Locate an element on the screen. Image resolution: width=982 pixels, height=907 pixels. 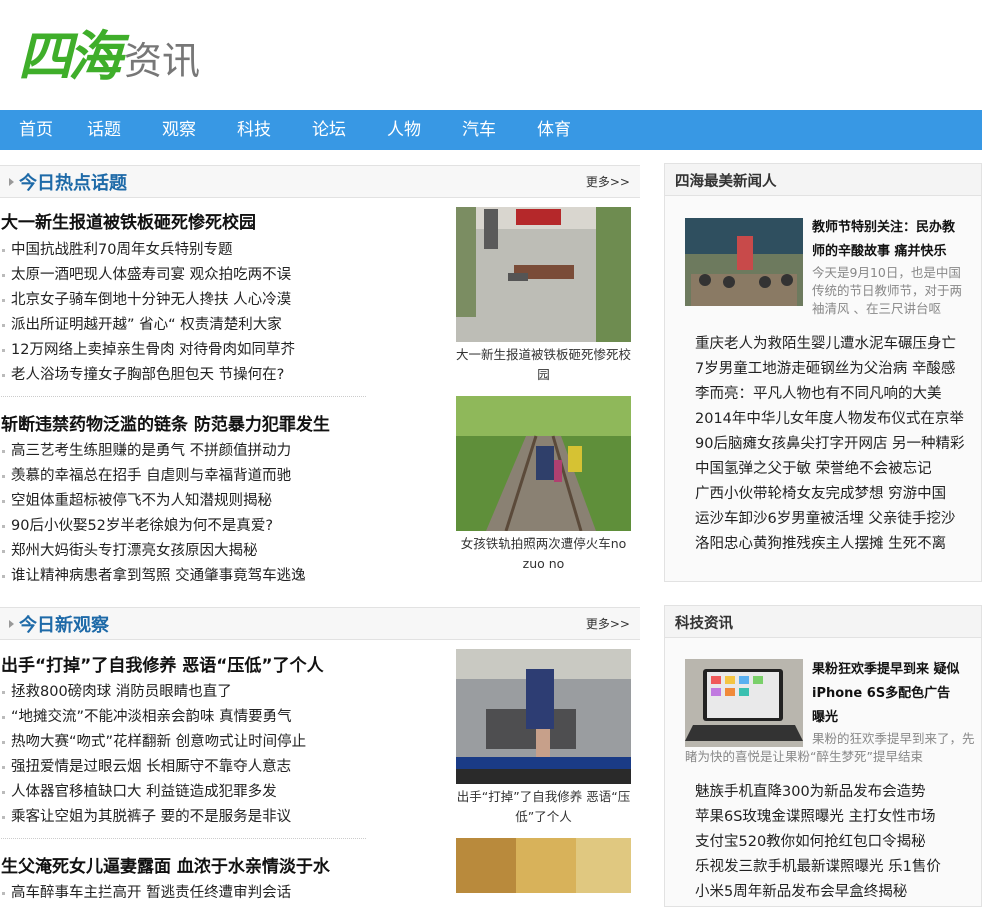
hot-topics-header: 今日热点话题 更多>> is located at coordinates (320, 181).